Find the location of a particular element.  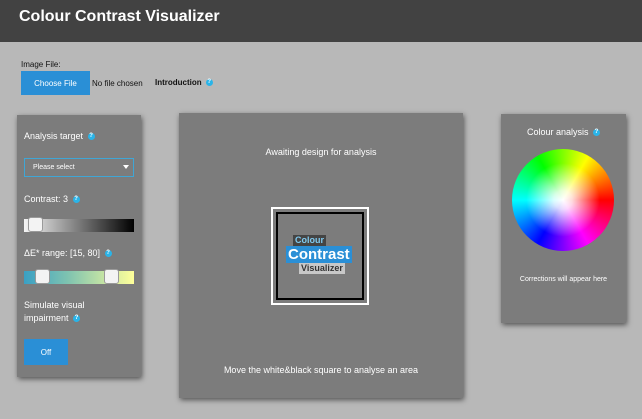

logo-word-contrast: Contrast is located at coordinates (319, 254).